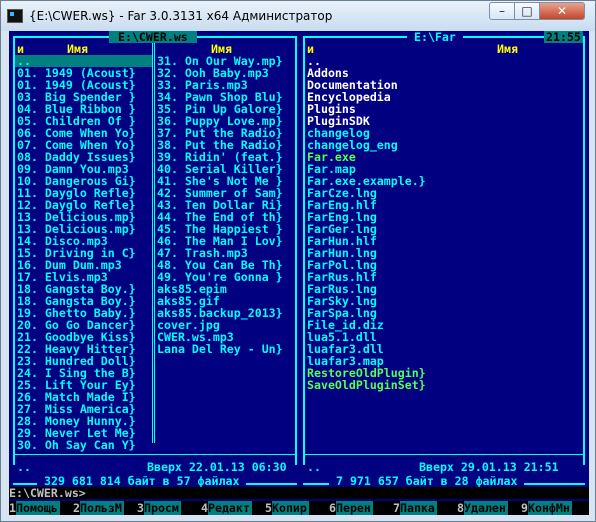  Describe the element at coordinates (290, 508) in the screenshot. I see `fkey-label: Копир` at that location.